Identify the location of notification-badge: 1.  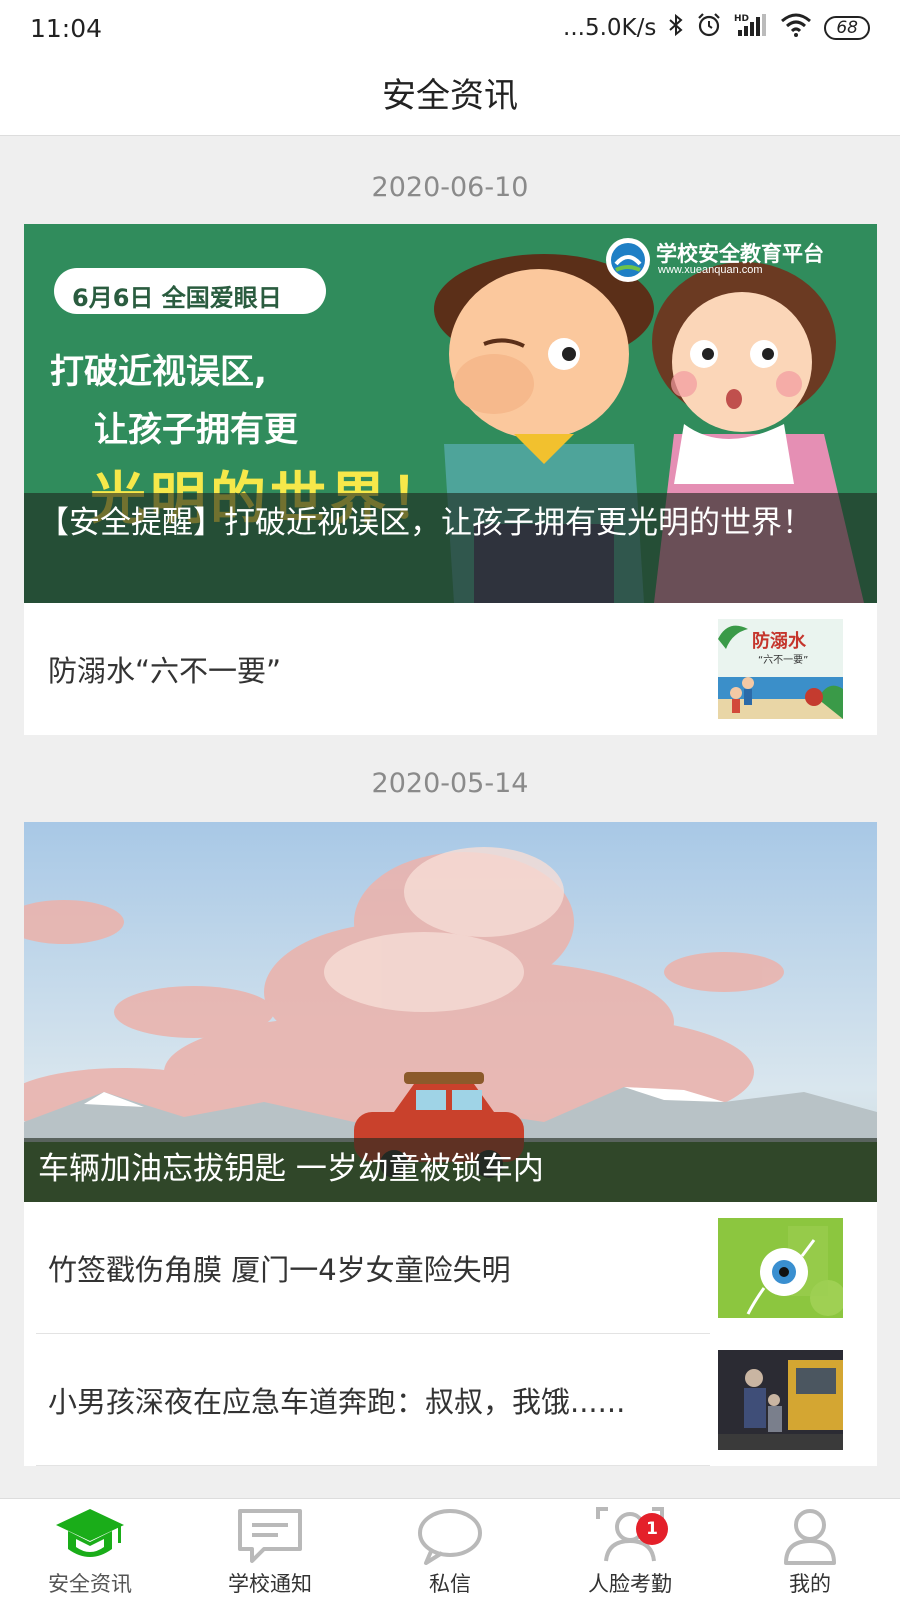
(652, 1529).